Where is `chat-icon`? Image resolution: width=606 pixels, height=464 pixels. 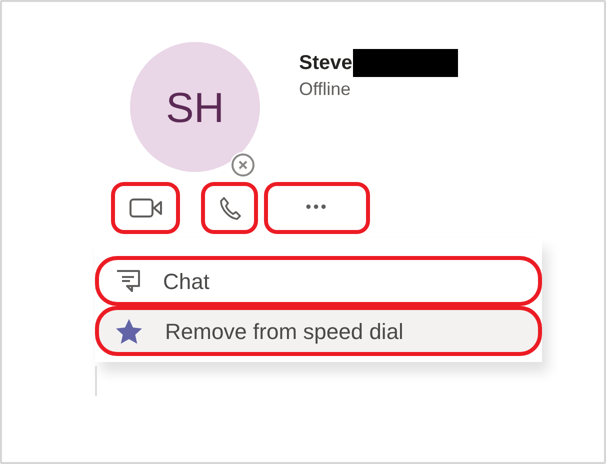 chat-icon is located at coordinates (128, 281).